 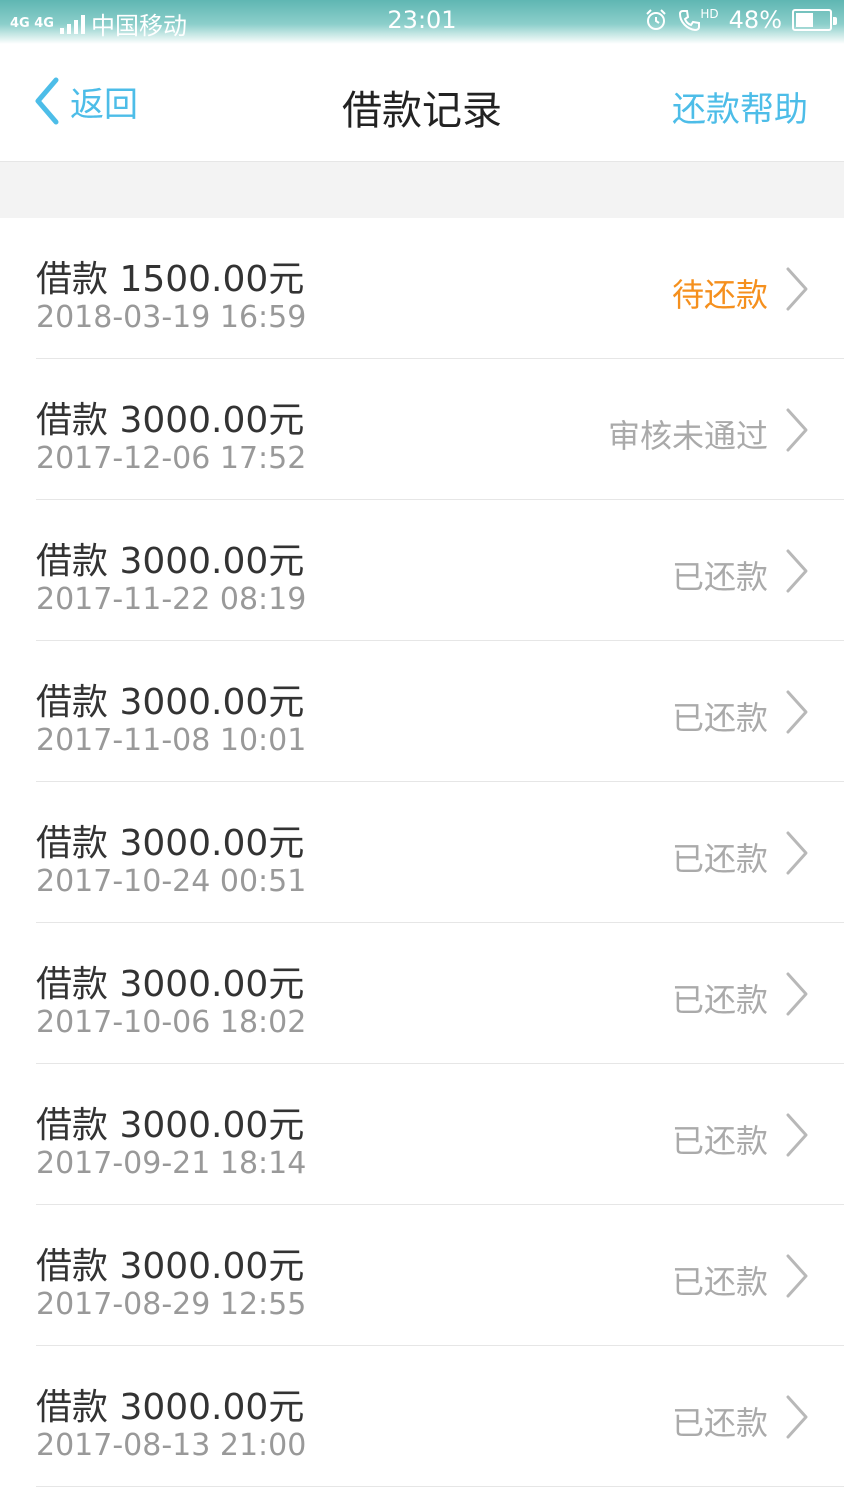 What do you see at coordinates (171, 1445) in the screenshot?
I see `loan-date: 2017-08-13 21:00` at bounding box center [171, 1445].